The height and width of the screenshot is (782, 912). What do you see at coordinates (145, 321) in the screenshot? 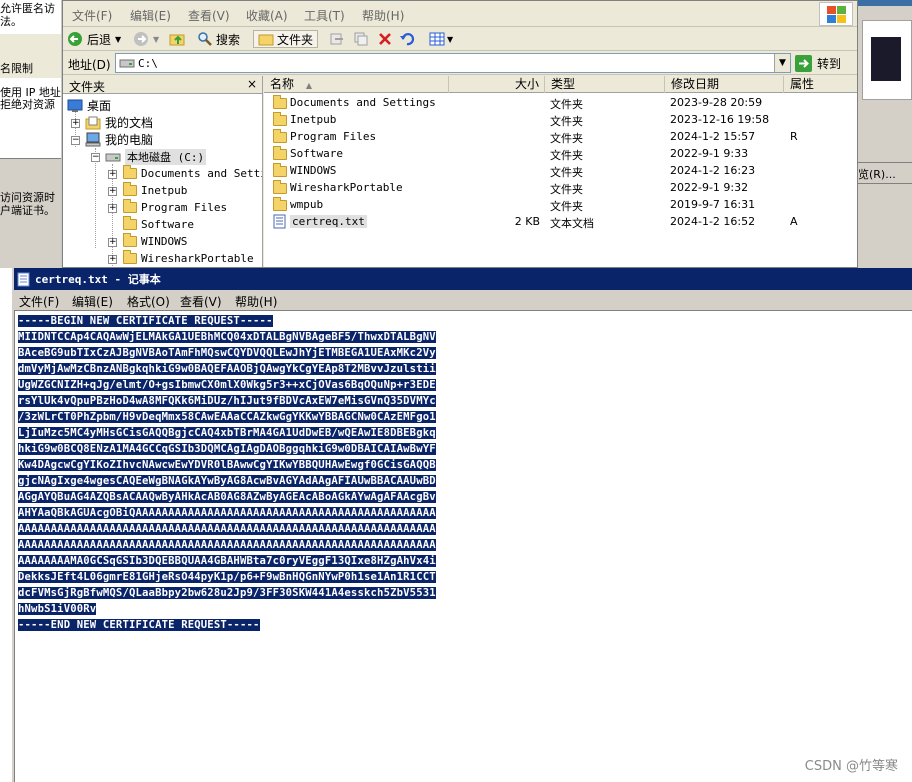
I see `text-line: -----BEGIN NEW CERTIFICATE REQUEST-----` at bounding box center [145, 321].